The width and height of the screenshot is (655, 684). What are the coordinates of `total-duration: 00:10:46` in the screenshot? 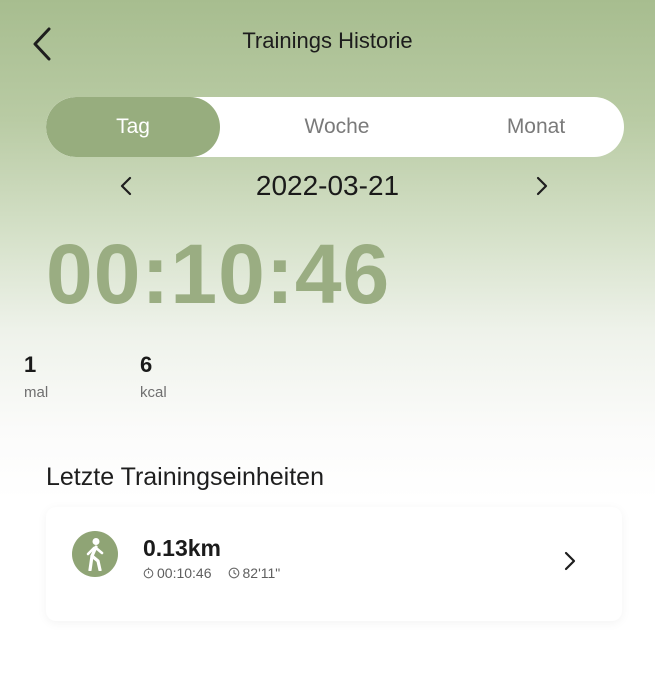 It's located at (218, 274).